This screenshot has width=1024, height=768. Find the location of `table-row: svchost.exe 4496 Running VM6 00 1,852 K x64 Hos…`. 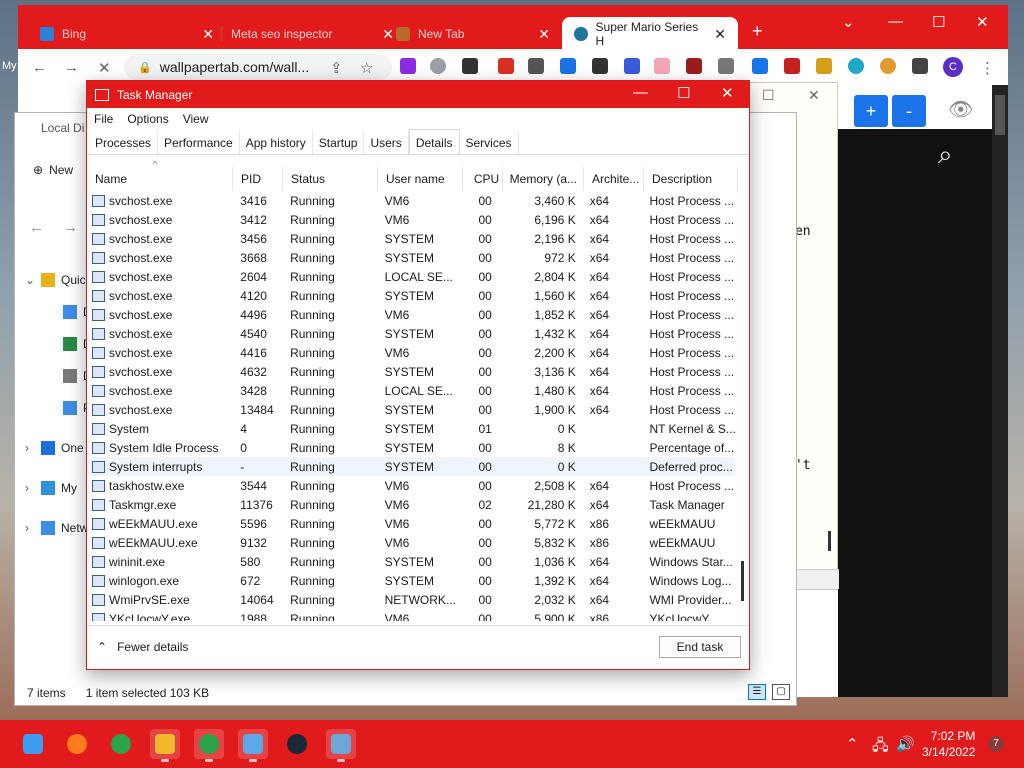

table-row: svchost.exe 4496 Running VM6 00 1,852 K x64 Hos… is located at coordinates (411, 314).